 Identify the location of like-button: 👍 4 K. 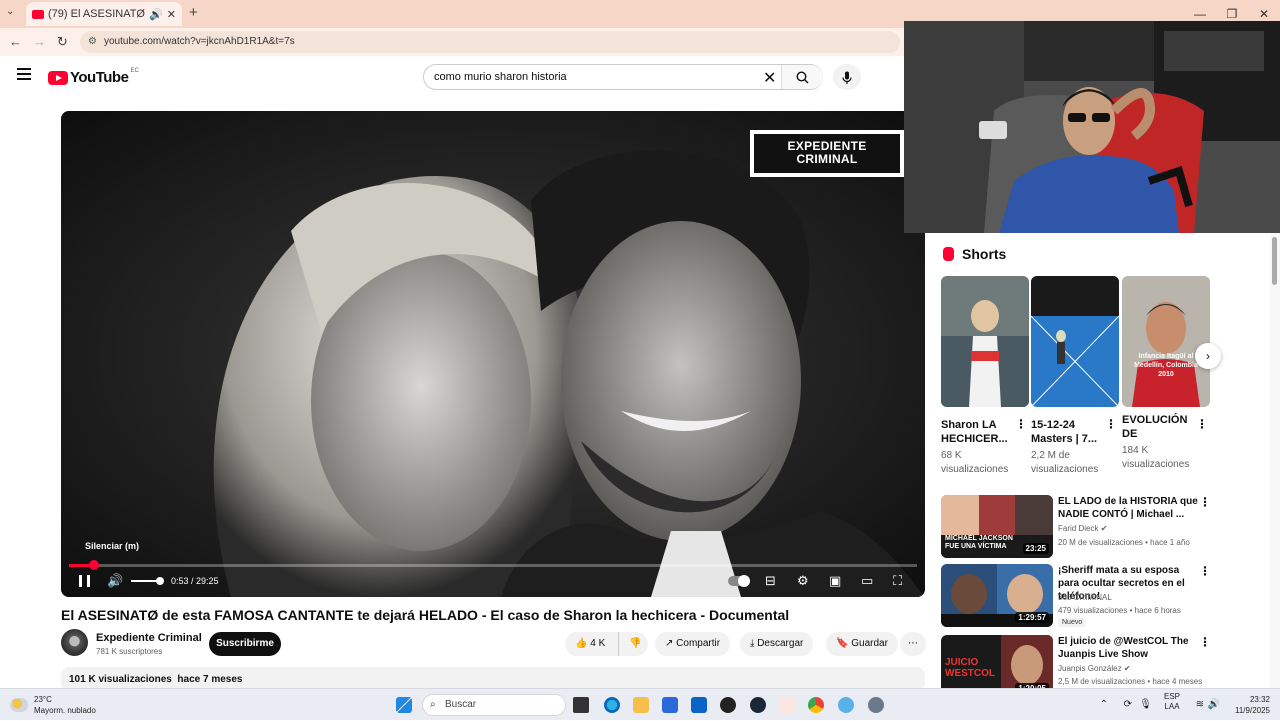
(591, 644).